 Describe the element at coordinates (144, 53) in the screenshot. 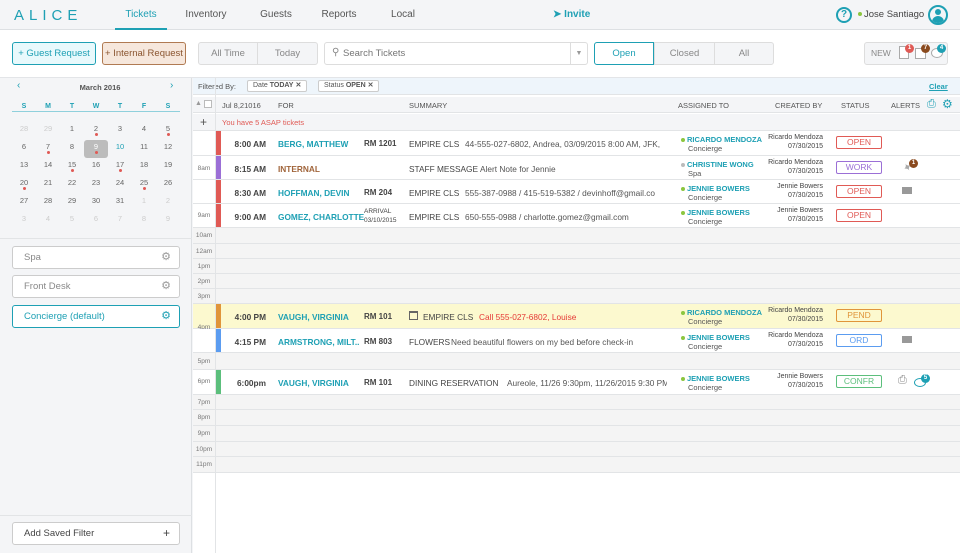

I see `internal-request-button: + Internal Request` at that location.